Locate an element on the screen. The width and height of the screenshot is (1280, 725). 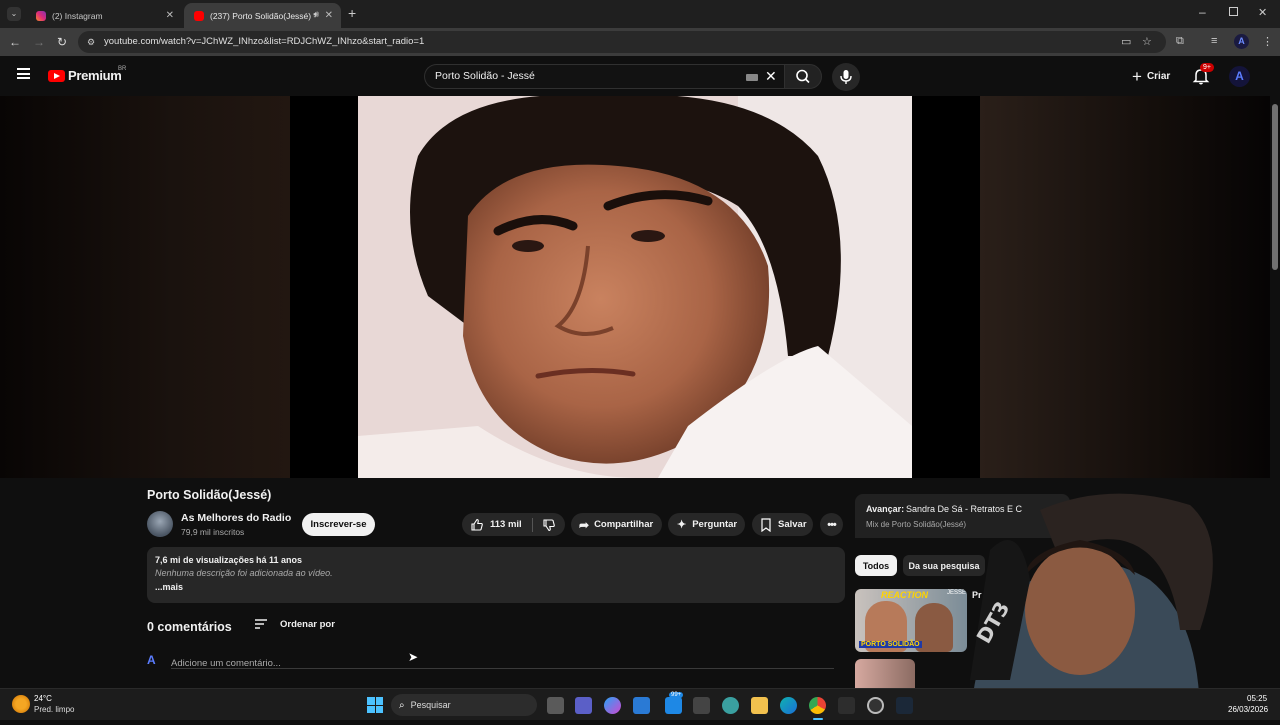
taskbar-search: ⌕ Pesquisar is located at coordinates (464, 705).